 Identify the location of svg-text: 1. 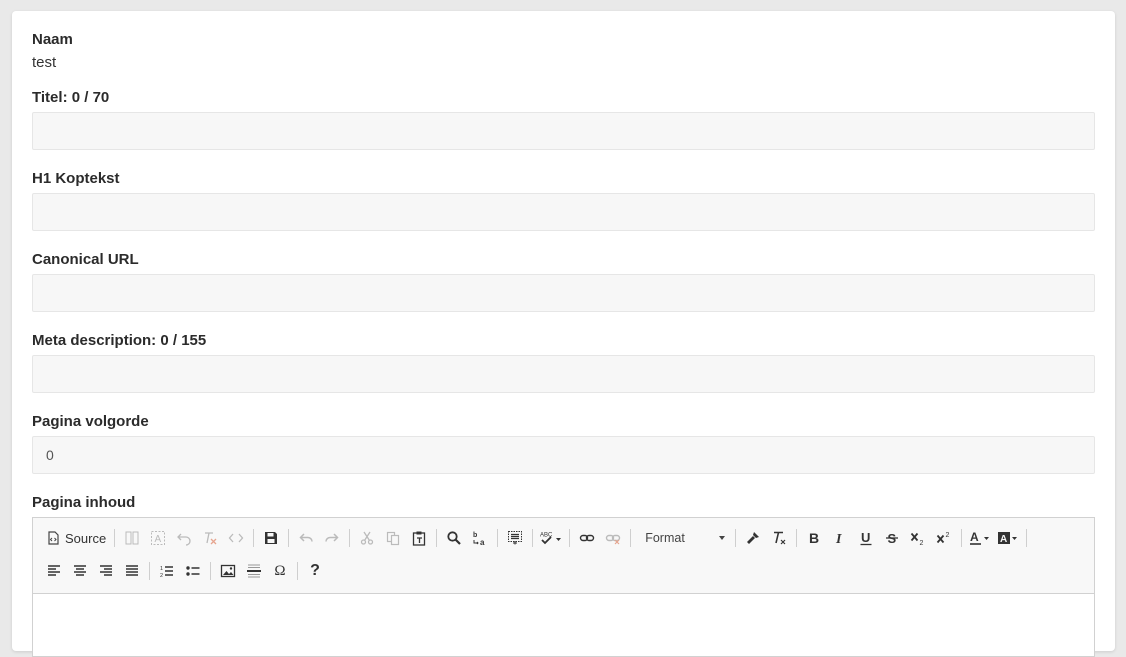
(161, 569).